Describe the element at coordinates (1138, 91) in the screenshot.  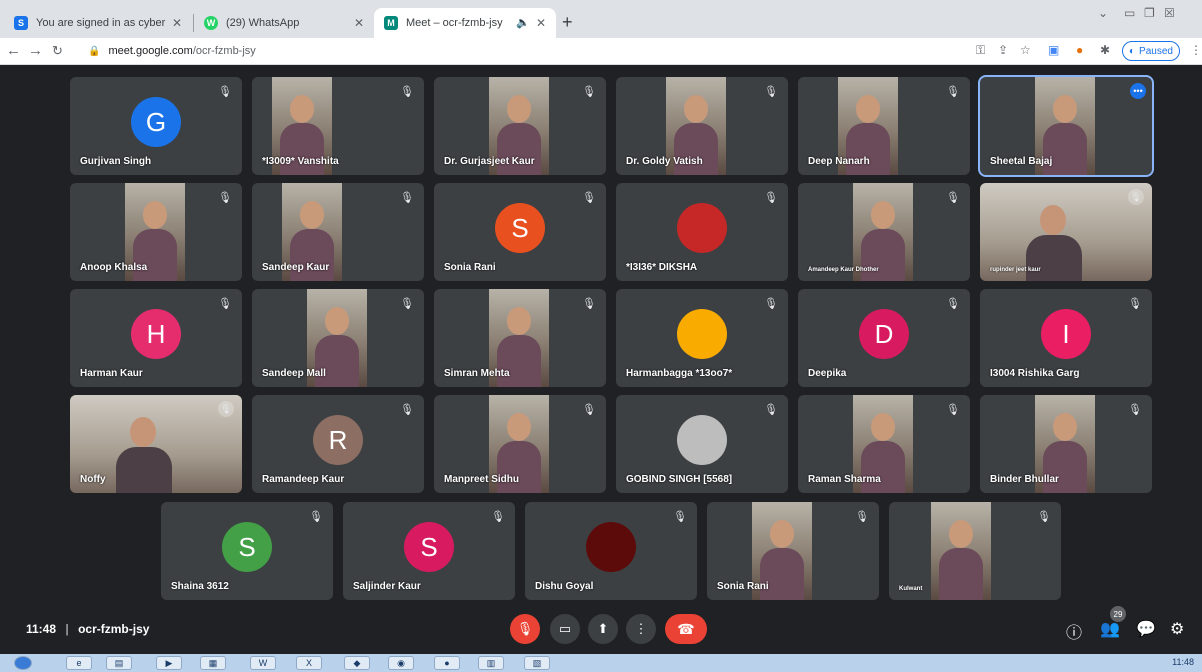
I see `more-options-icon: •••` at that location.